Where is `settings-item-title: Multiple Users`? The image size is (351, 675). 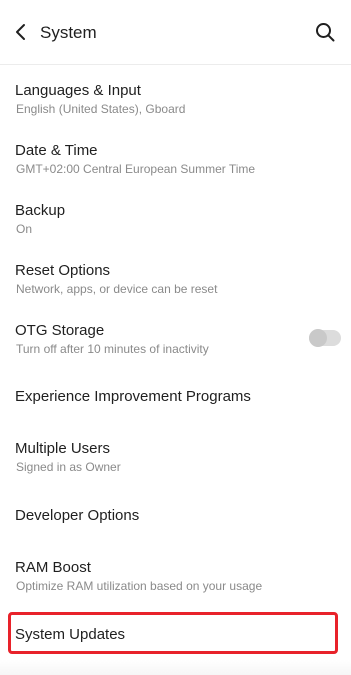 settings-item-title: Multiple Users is located at coordinates (63, 448).